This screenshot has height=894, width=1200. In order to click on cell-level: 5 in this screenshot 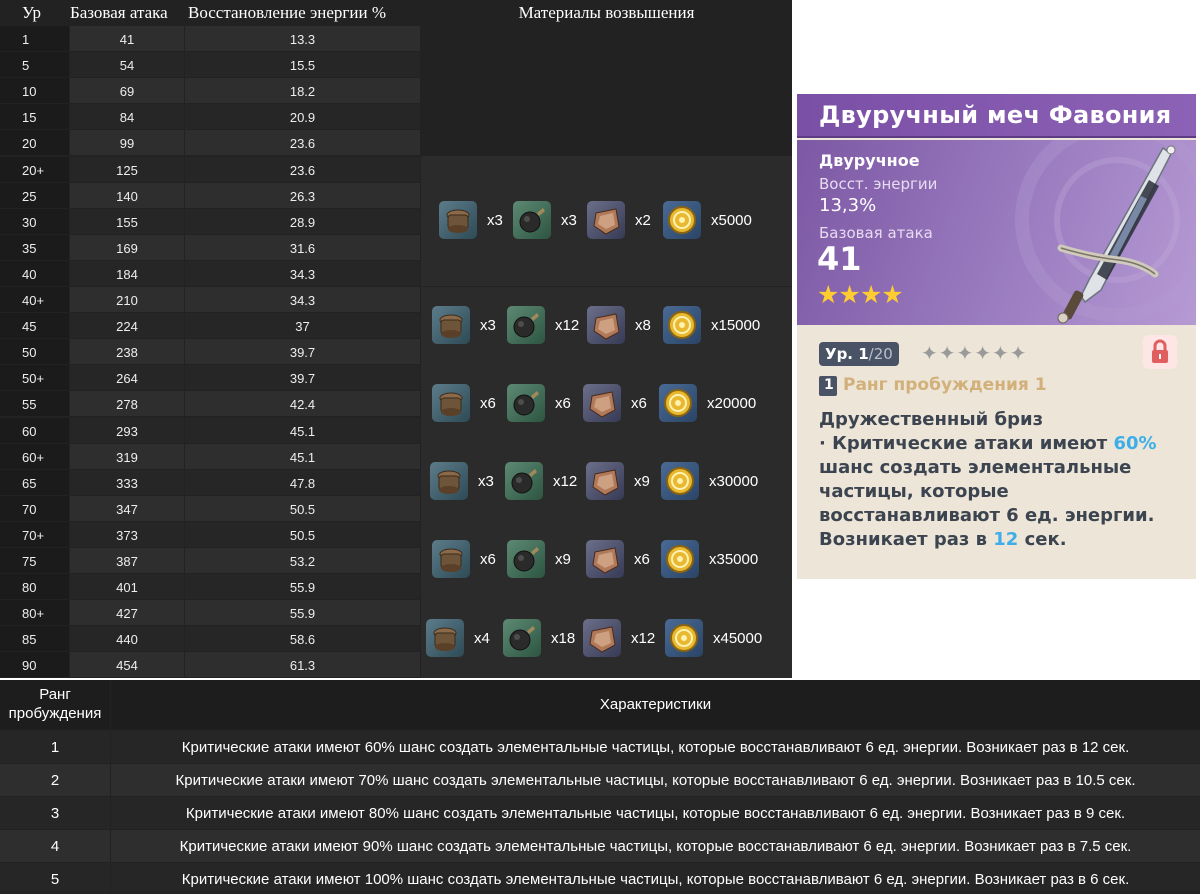, I will do `click(26, 65)`.